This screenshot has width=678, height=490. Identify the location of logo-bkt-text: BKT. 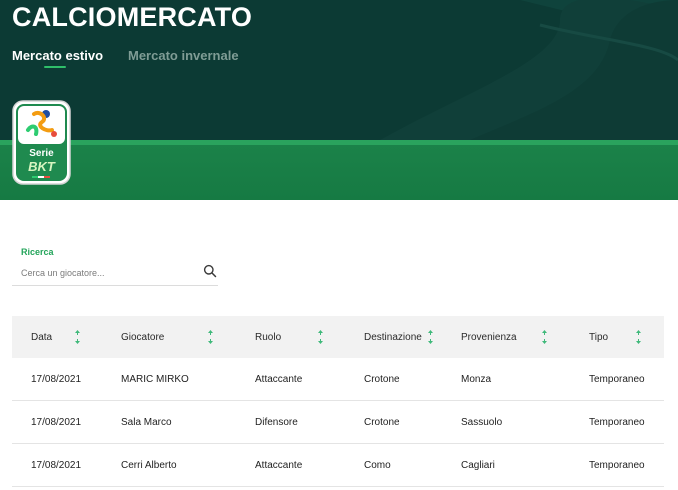
(42, 166).